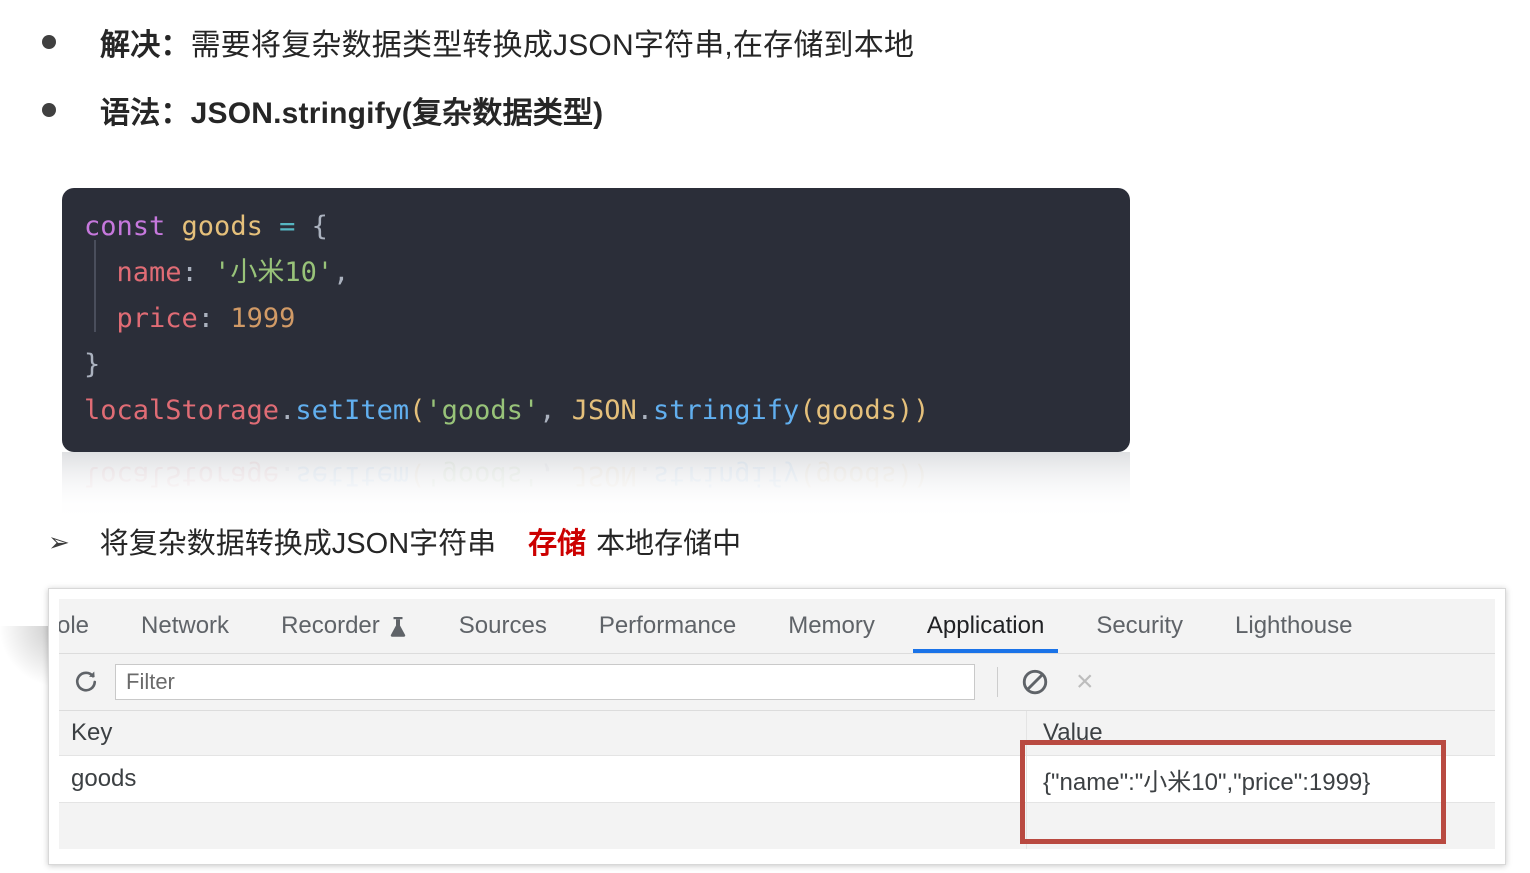  I want to click on tab-label: Recorder, so click(330, 625).